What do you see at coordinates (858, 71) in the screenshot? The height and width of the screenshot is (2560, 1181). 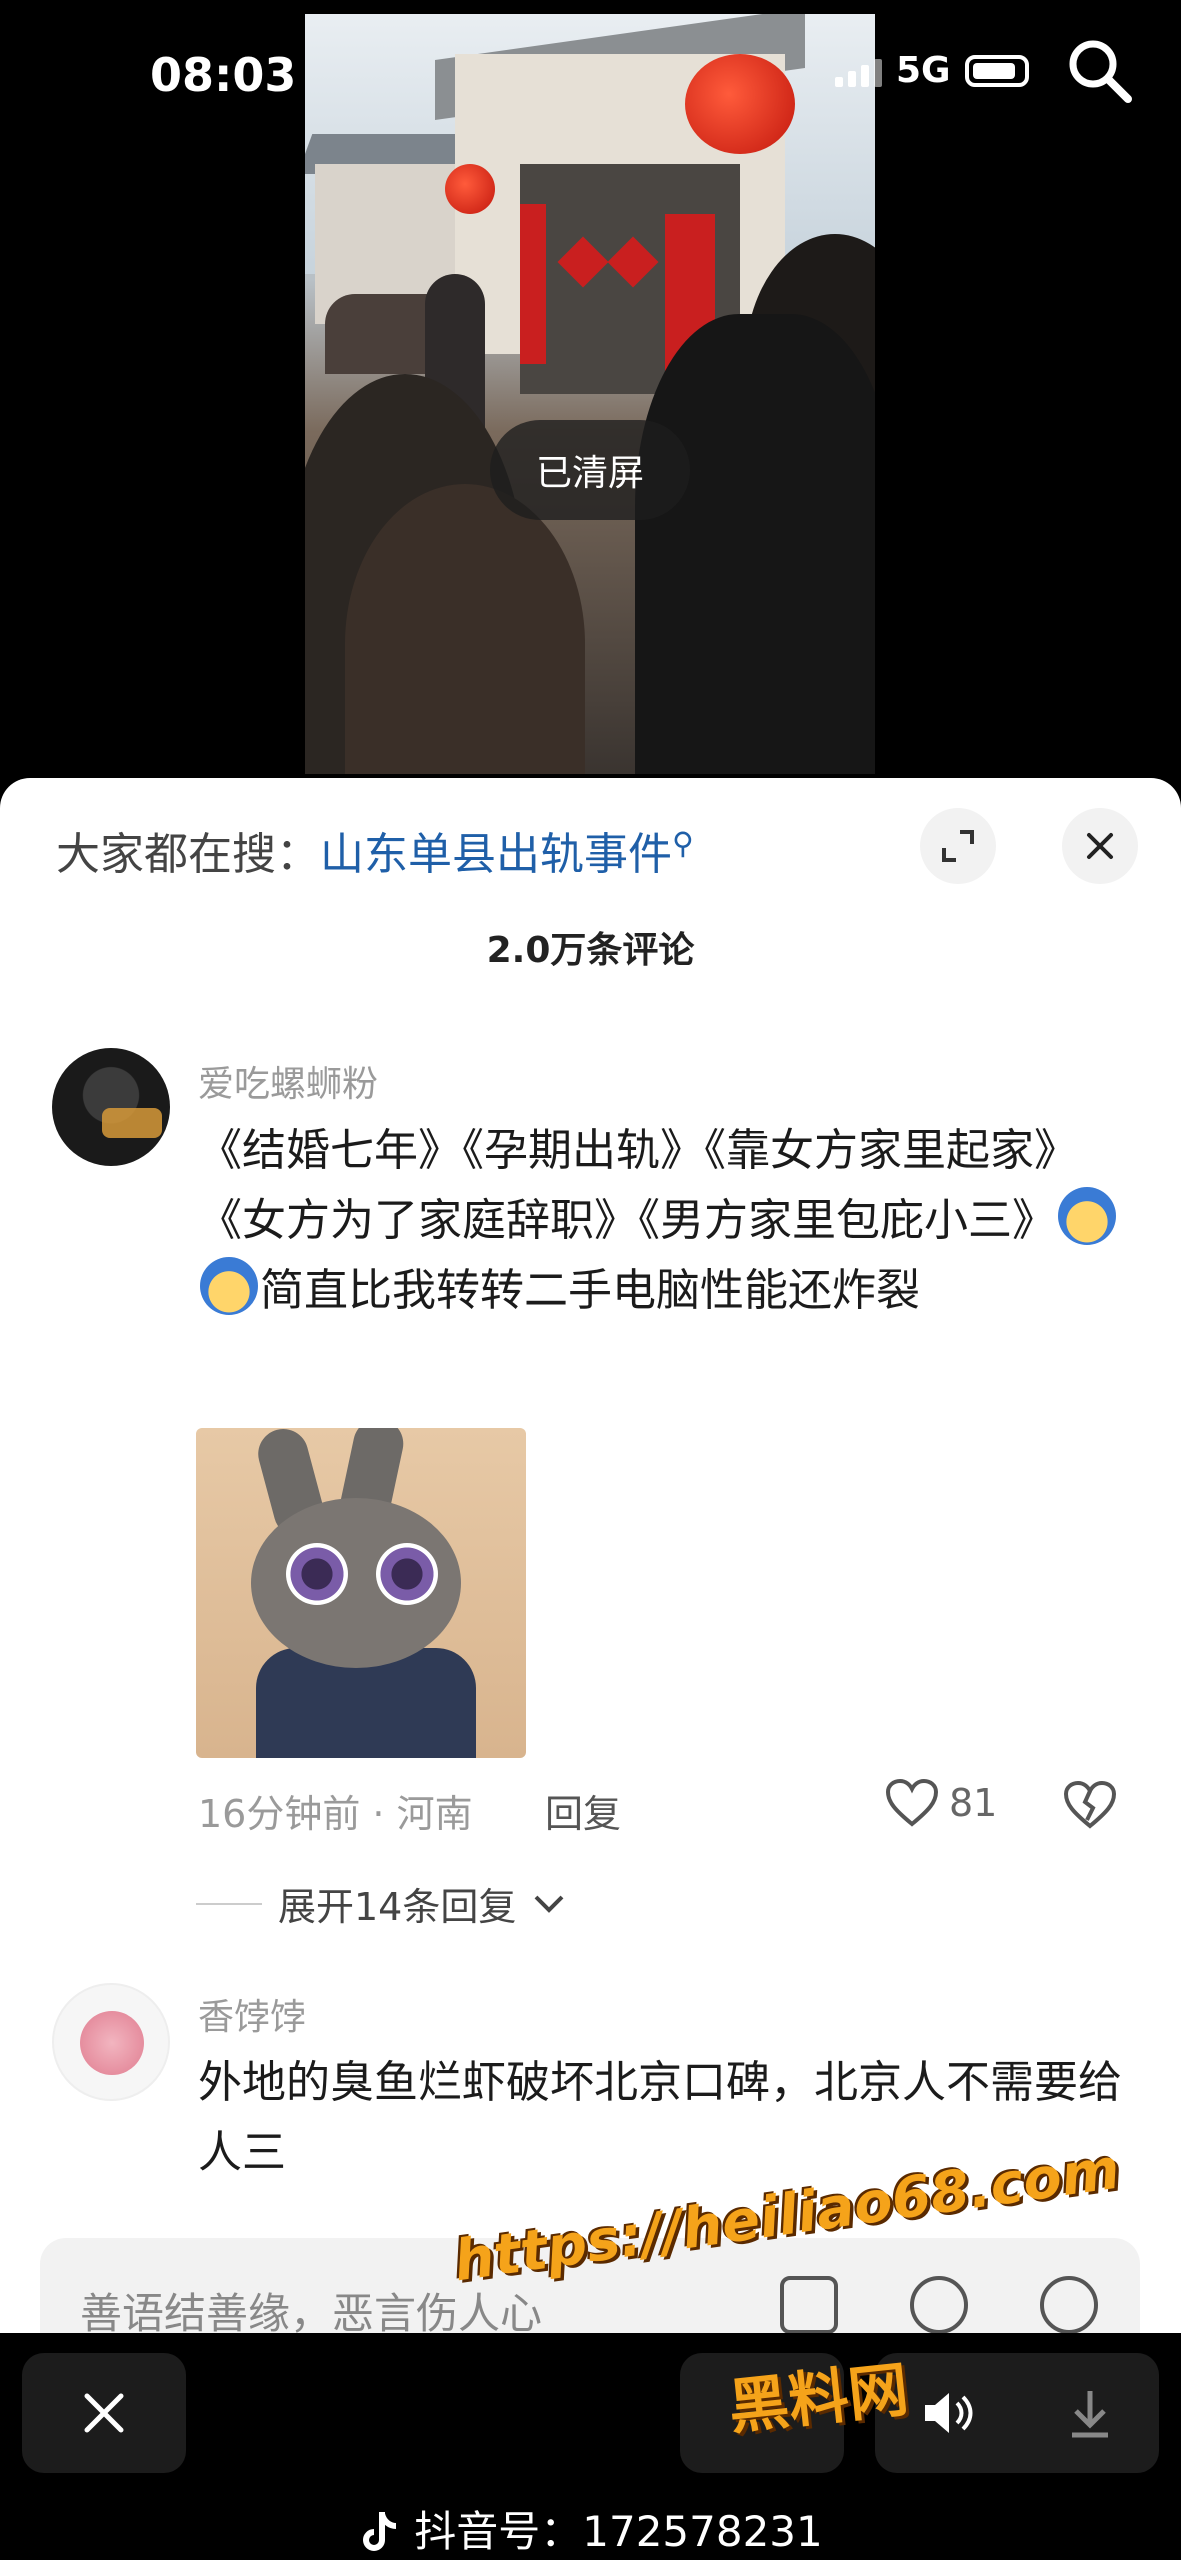 I see `signal-icon` at bounding box center [858, 71].